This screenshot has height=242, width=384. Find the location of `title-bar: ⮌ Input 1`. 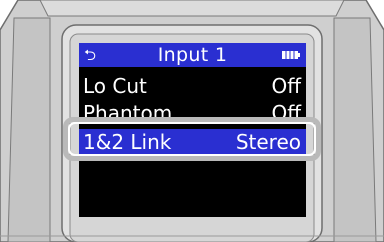

title-bar: ⮌ Input 1 is located at coordinates (192, 55).